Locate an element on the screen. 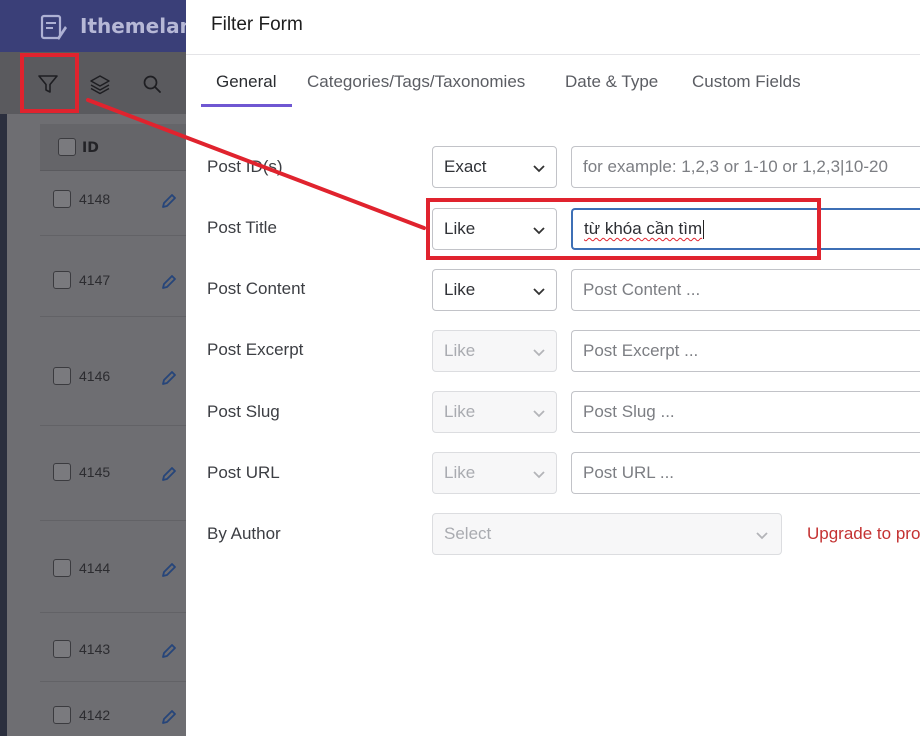 This screenshot has height=736, width=920. post-excerpt-operator-value: Like is located at coordinates (460, 350).